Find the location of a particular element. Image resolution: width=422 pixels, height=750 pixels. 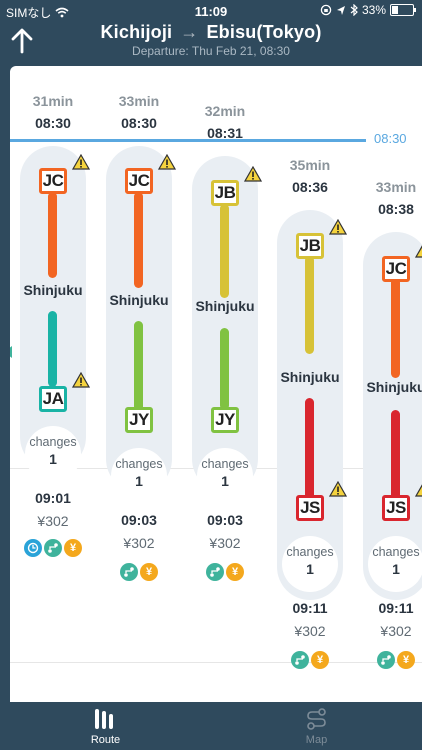

tab-route: Route is located at coordinates (105, 726).